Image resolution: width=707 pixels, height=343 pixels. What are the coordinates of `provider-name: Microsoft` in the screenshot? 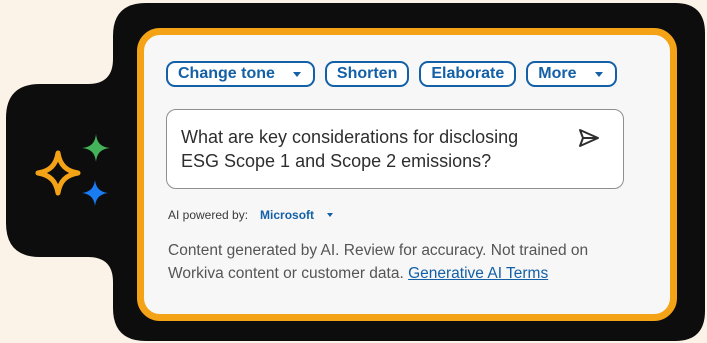 It's located at (287, 215).